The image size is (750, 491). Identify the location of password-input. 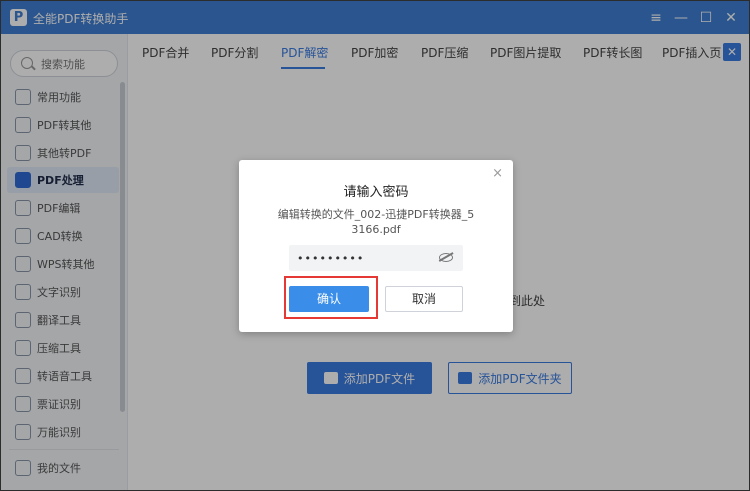
(367, 258).